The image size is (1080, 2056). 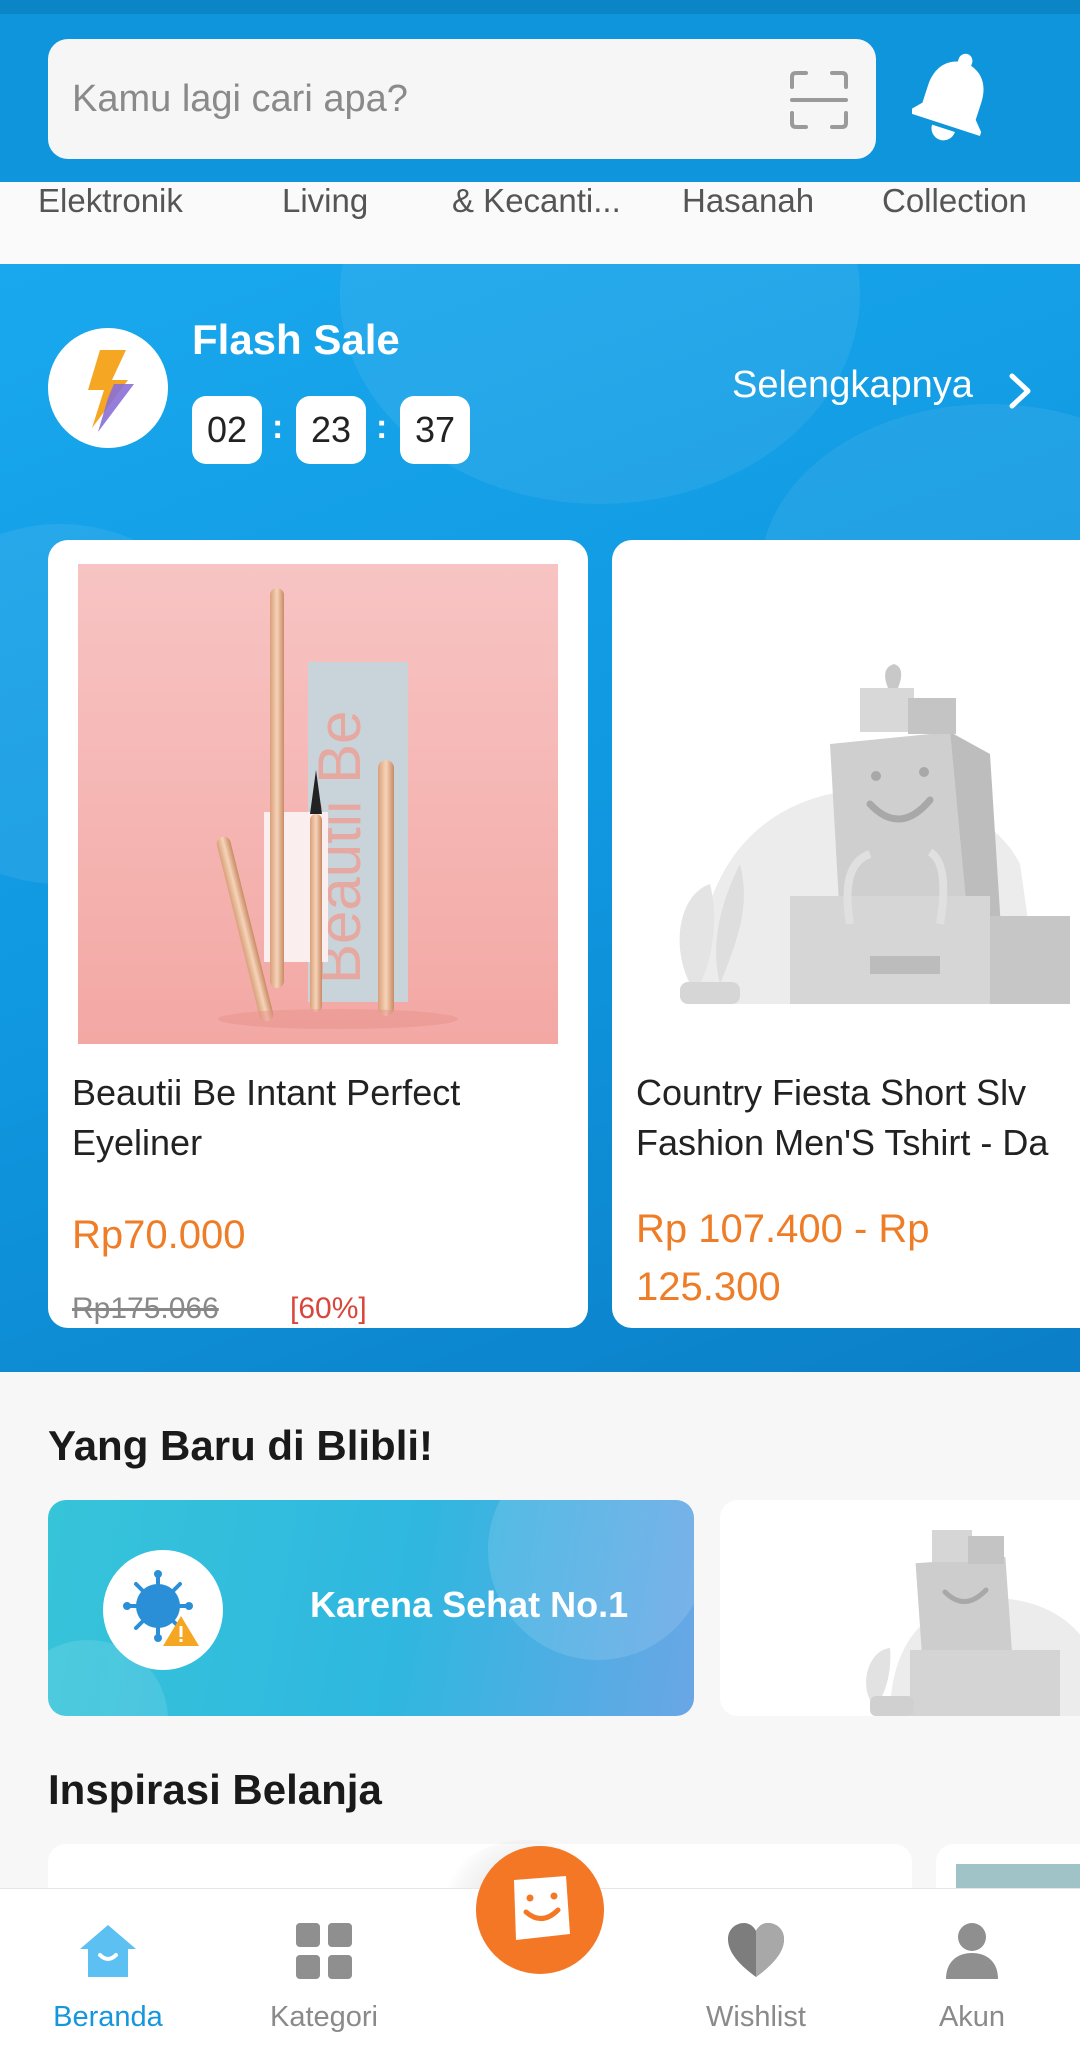 What do you see at coordinates (954, 201) in the screenshot?
I see `category-collection: Collection` at bounding box center [954, 201].